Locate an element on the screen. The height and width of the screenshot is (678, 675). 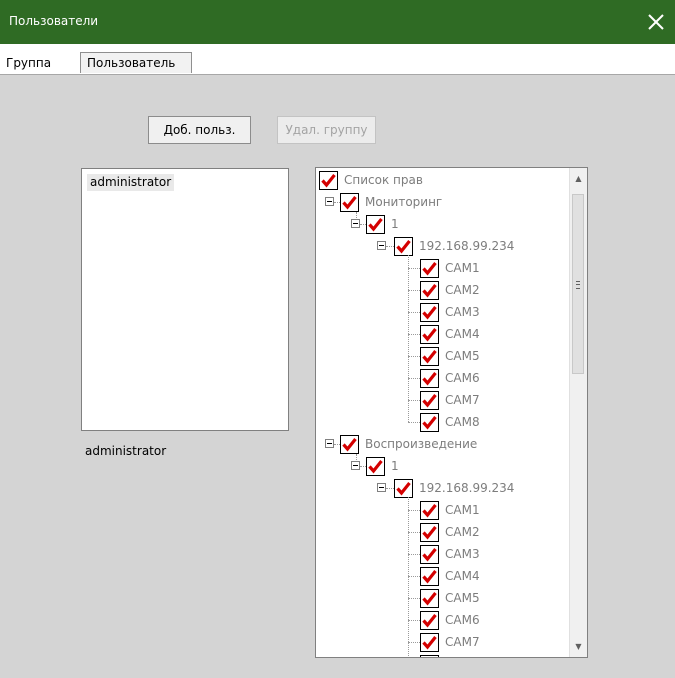
user-list: administrator is located at coordinates (185, 299).